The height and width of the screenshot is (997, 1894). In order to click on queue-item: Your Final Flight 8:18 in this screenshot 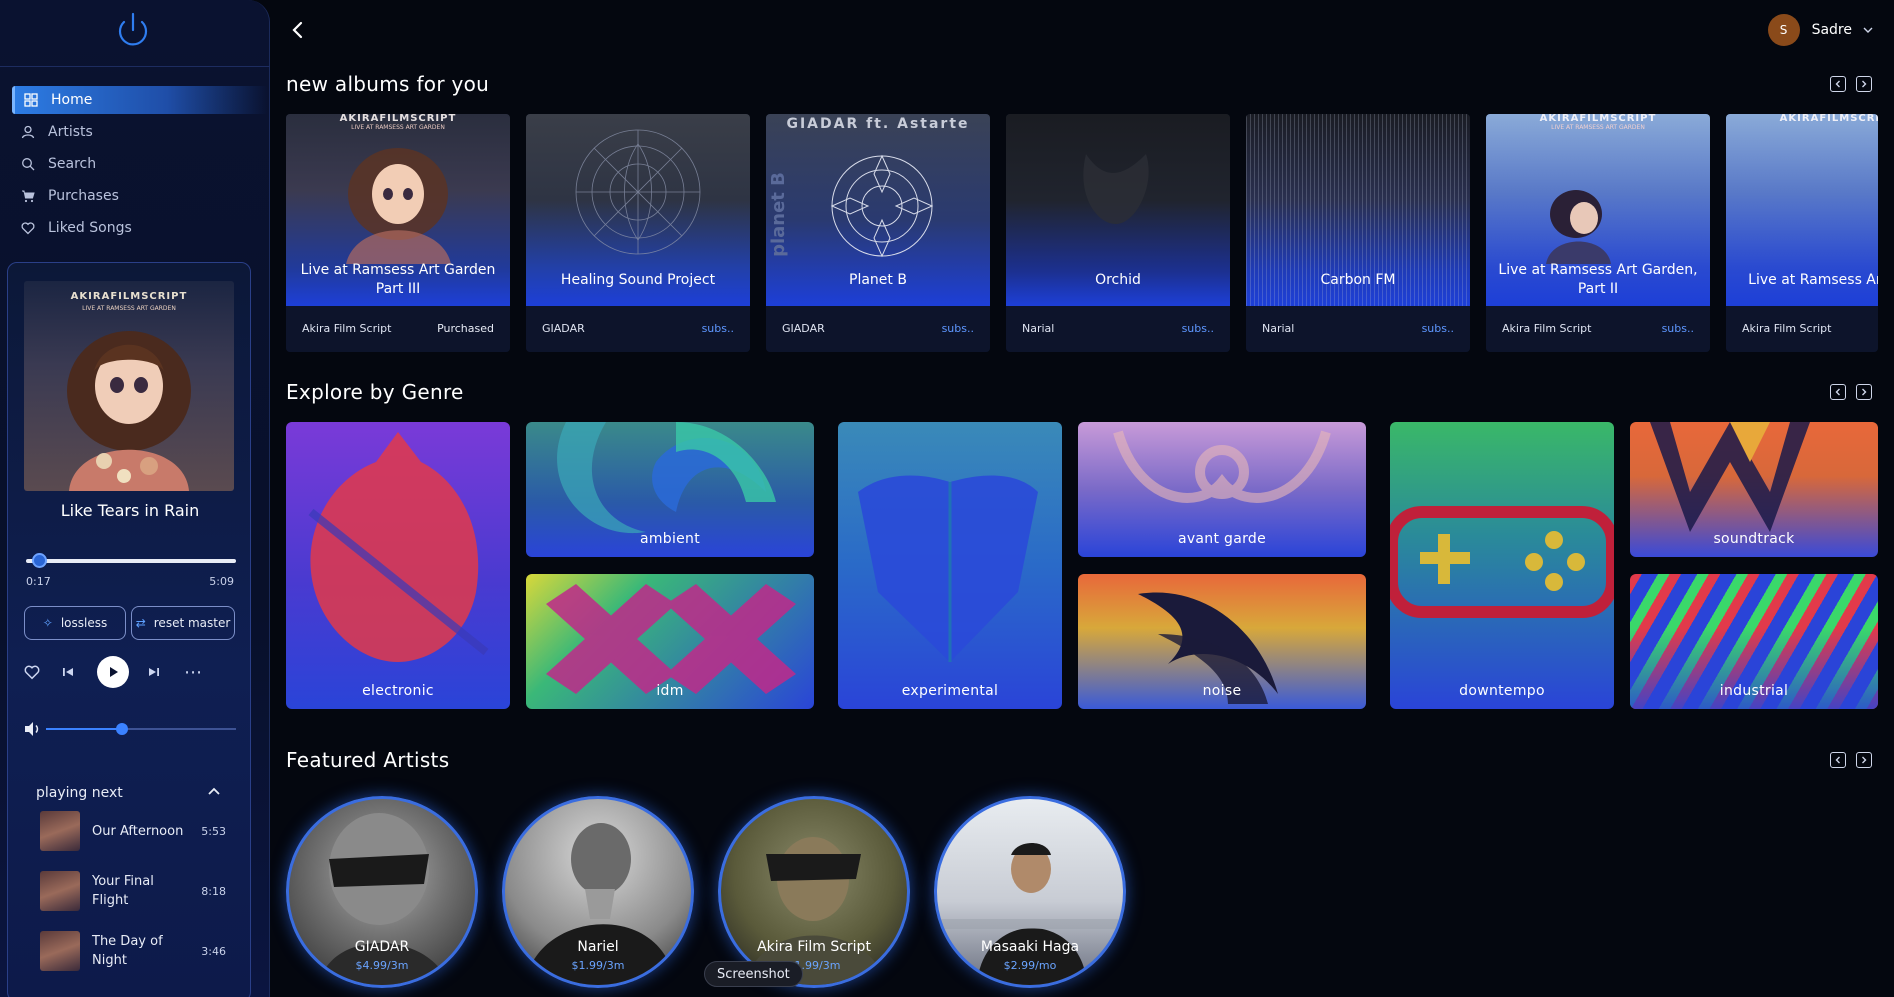, I will do `click(135, 892)`.